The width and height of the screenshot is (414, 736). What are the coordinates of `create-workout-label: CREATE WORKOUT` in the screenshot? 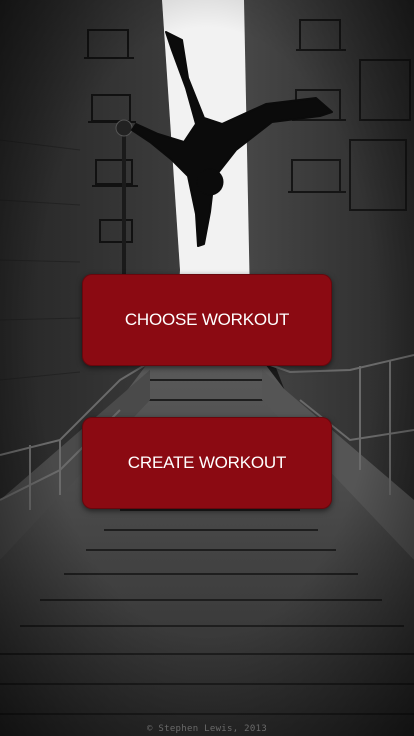 It's located at (207, 462).